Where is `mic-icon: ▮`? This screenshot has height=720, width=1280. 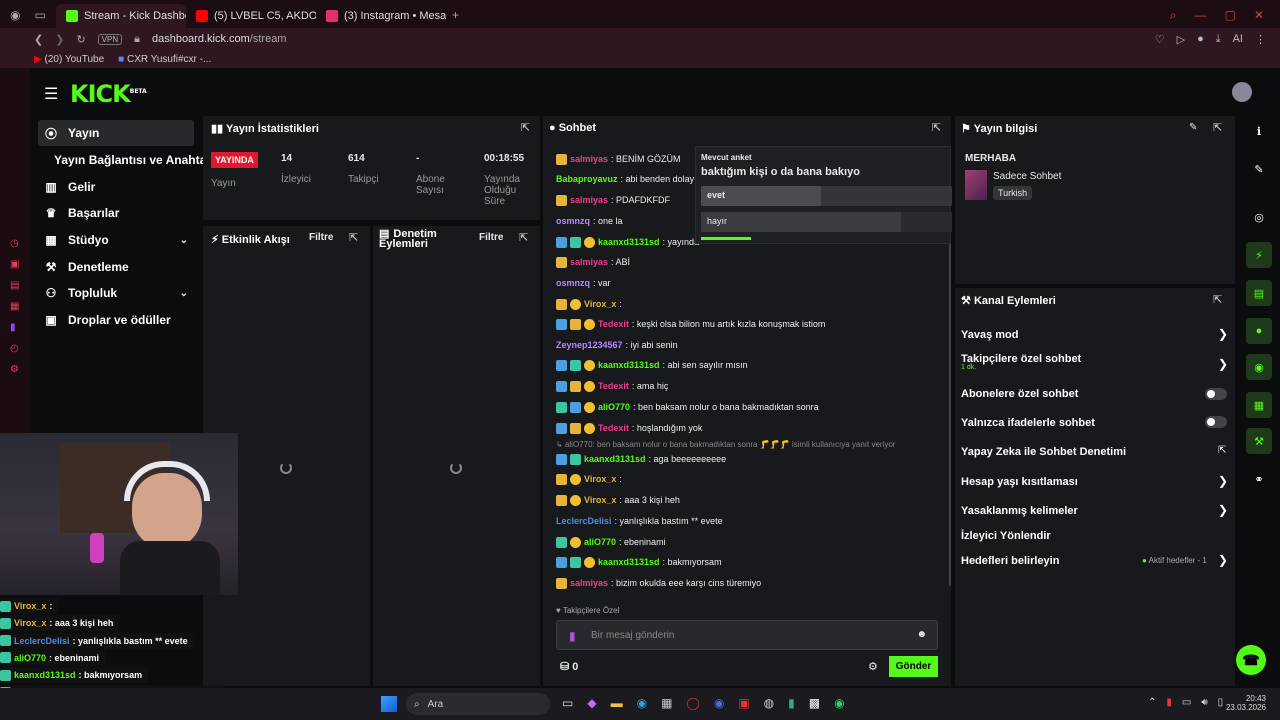 mic-icon: ▮ is located at coordinates (572, 636).